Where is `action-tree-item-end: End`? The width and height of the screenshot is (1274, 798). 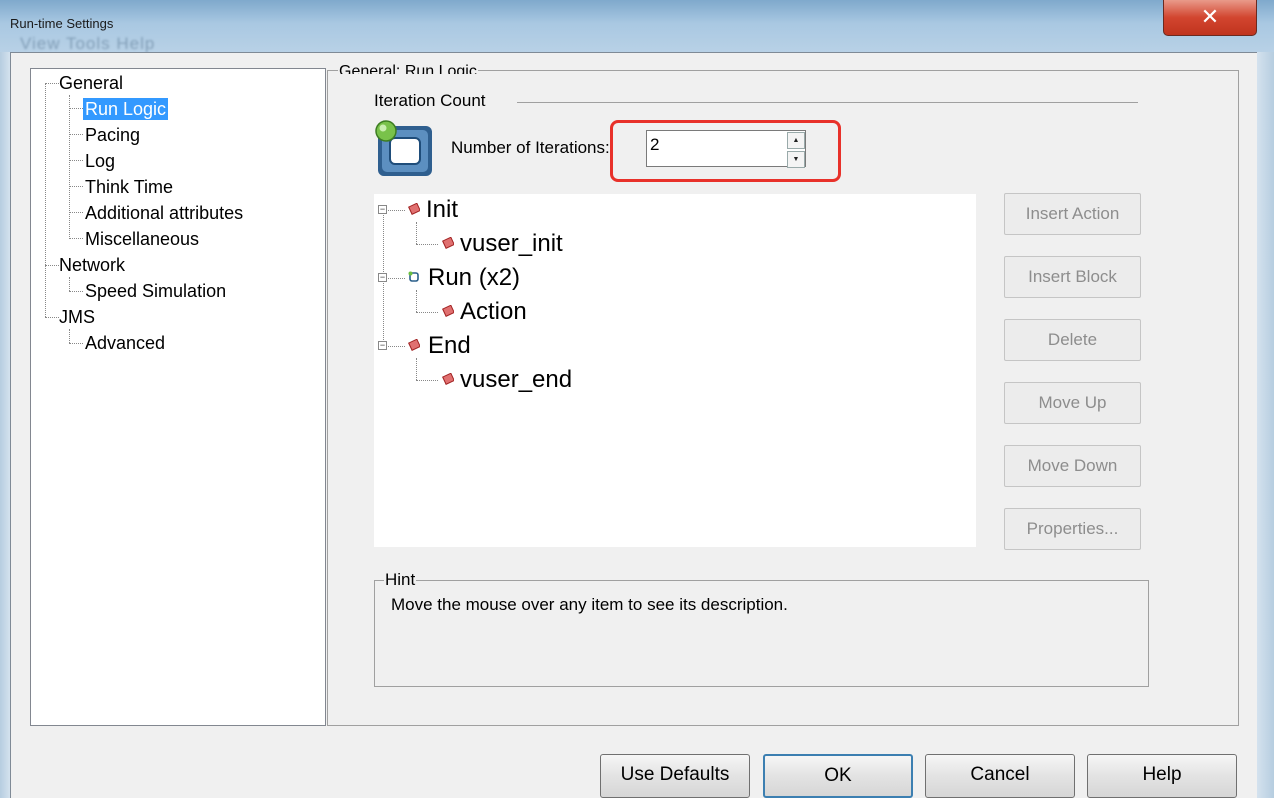
action-tree-item-end: End is located at coordinates (449, 346).